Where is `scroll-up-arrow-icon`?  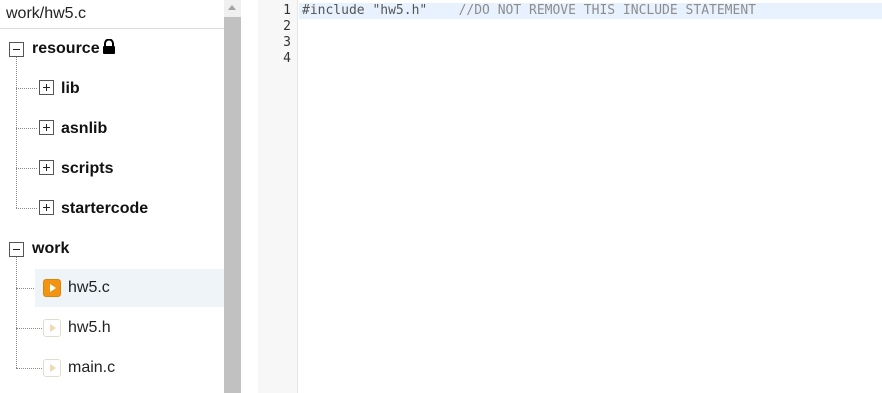
scroll-up-arrow-icon is located at coordinates (232, 8).